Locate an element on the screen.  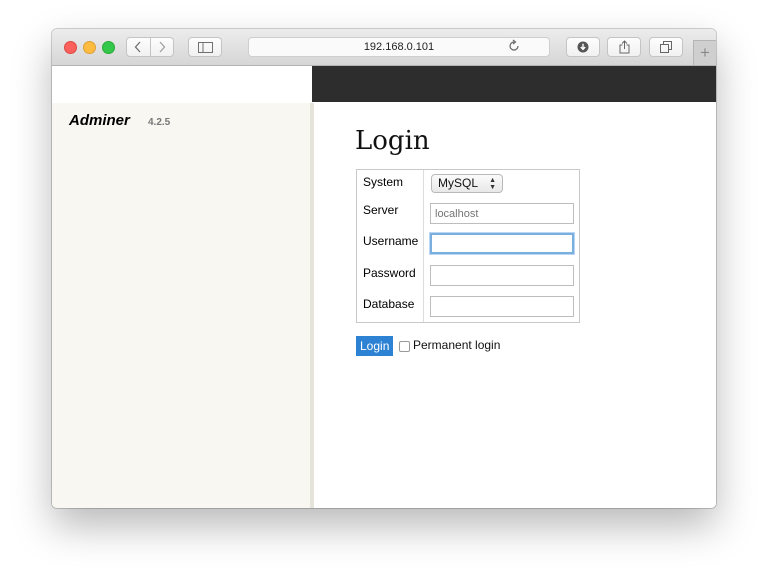
database-input is located at coordinates (502, 306).